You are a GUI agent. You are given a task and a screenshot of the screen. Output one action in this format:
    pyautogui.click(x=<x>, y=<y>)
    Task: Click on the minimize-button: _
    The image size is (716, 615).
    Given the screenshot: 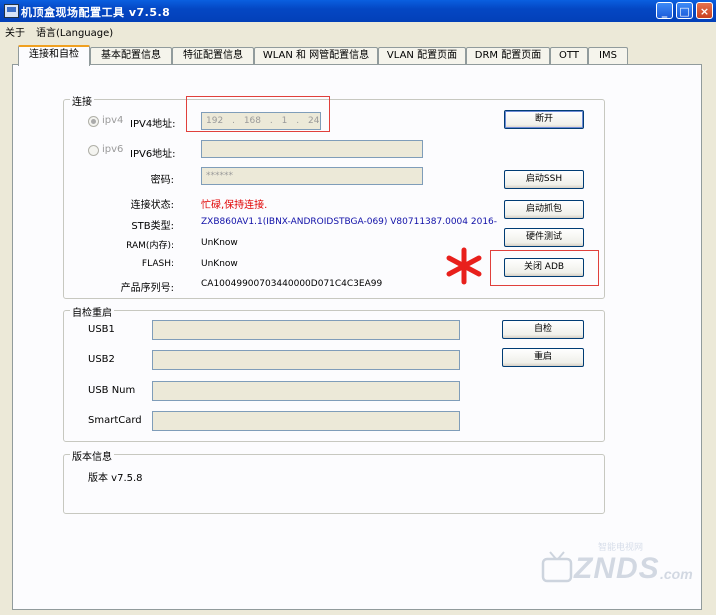 What is the action you would take?
    pyautogui.click(x=664, y=10)
    